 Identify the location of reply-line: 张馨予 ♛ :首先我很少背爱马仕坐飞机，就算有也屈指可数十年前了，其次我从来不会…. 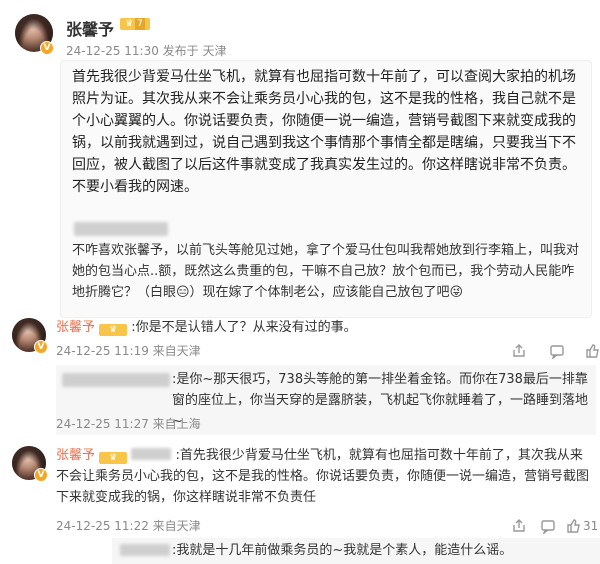
(324, 476).